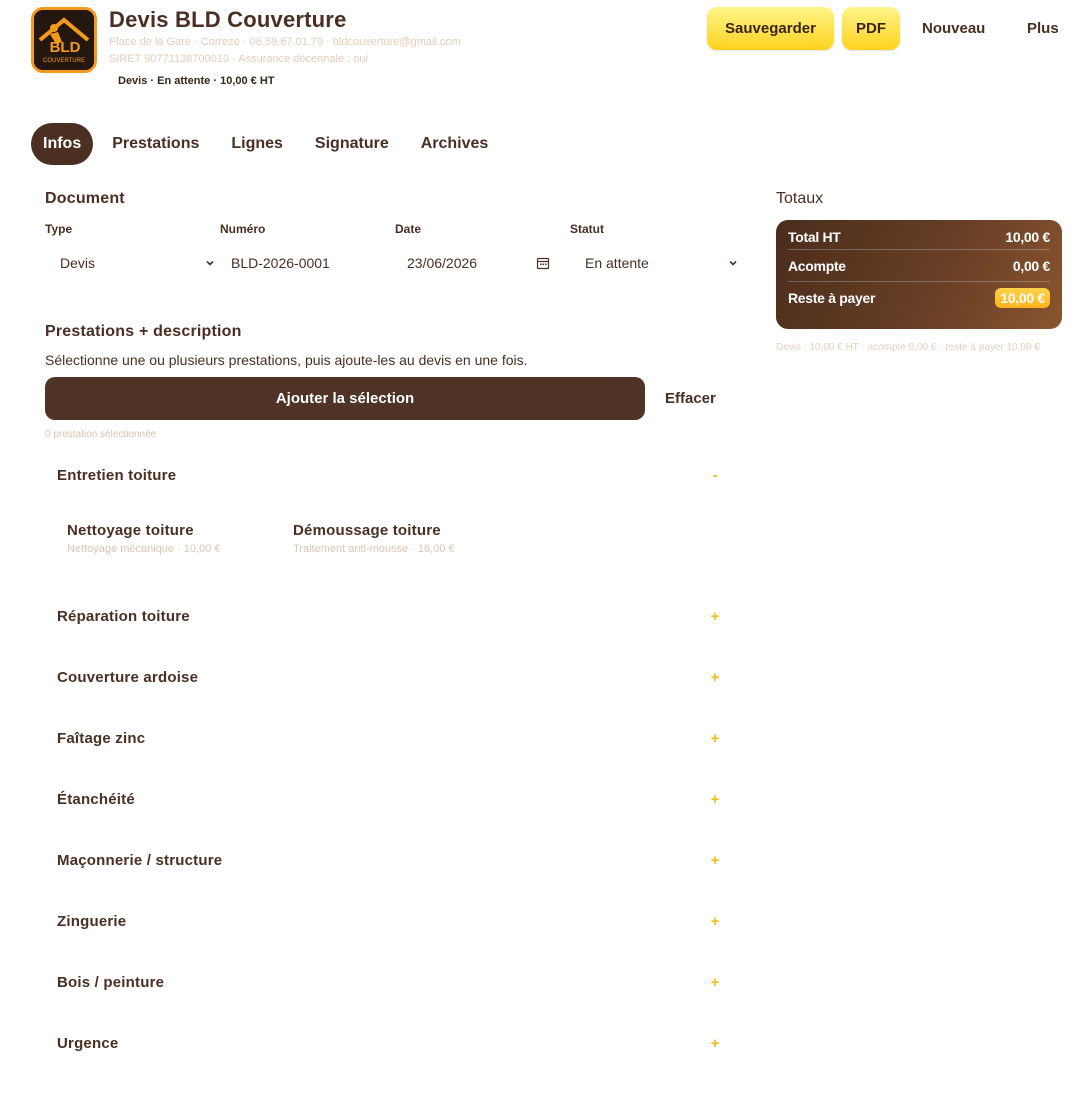 This screenshot has width=1082, height=1110. I want to click on category-label: Réparation toiture, so click(123, 616).